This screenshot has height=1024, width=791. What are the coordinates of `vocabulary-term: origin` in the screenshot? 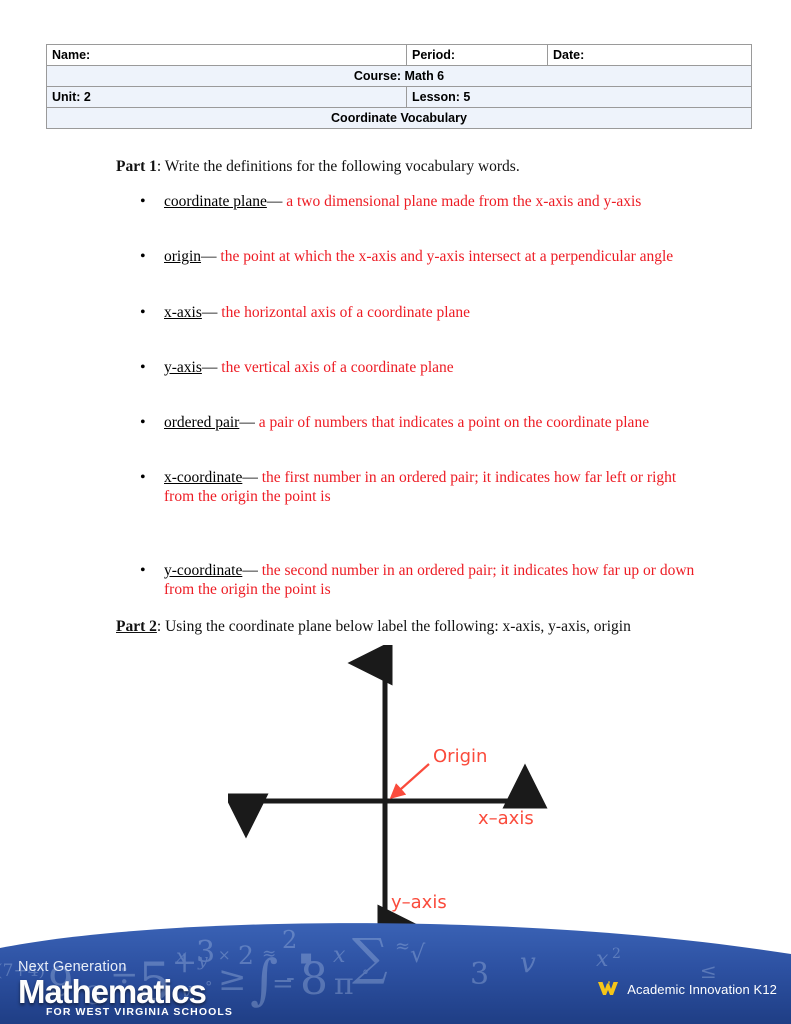 It's located at (183, 256).